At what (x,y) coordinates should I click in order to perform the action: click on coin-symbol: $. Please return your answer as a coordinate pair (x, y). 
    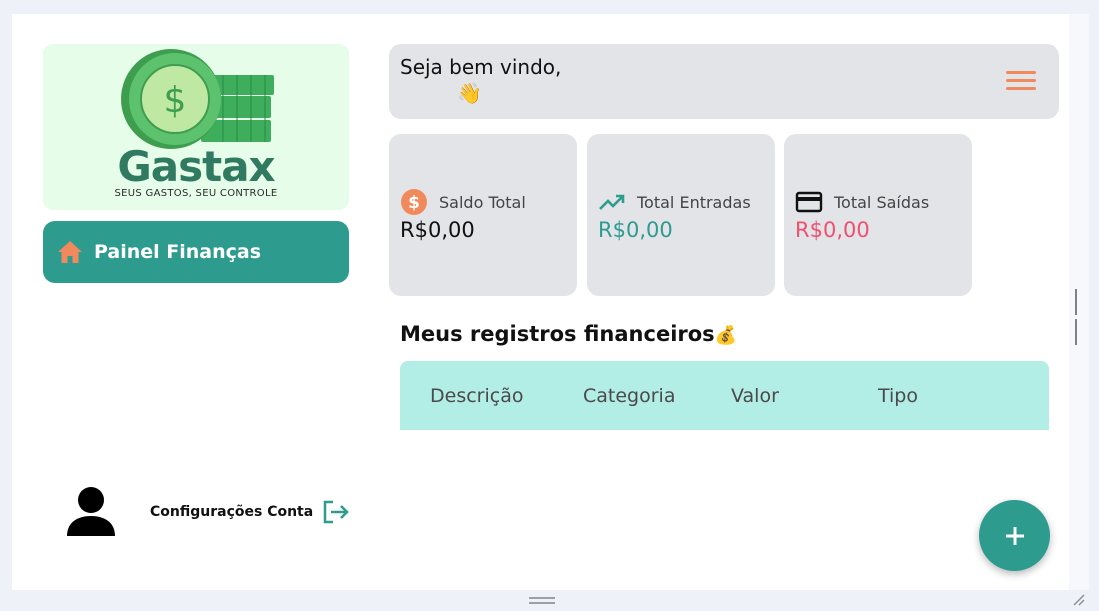
    Looking at the image, I should click on (175, 100).